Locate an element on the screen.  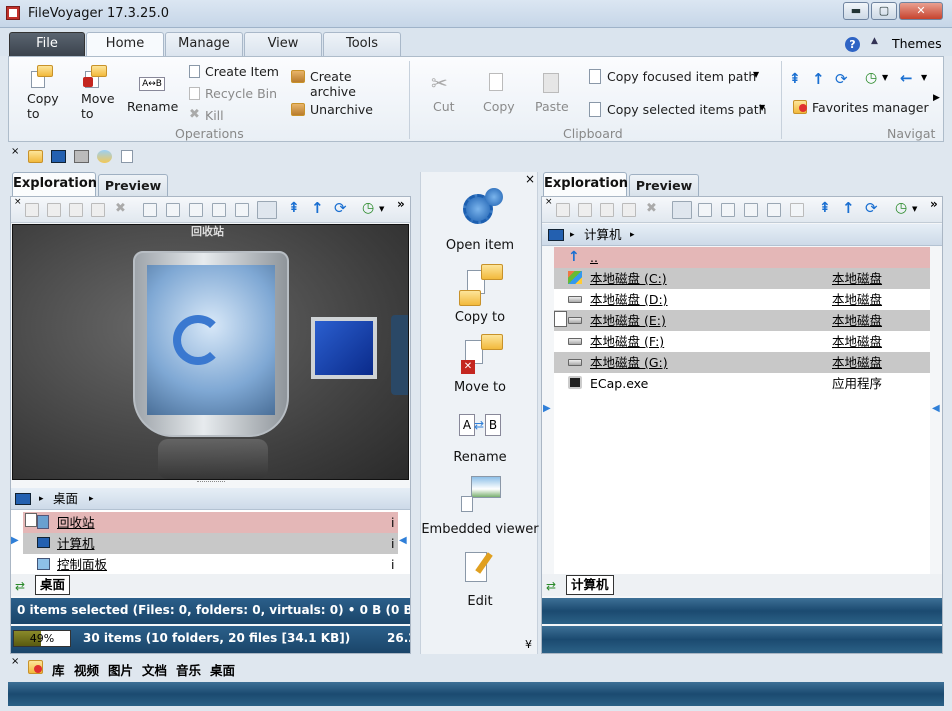
tab-view: View is located at coordinates (283, 44).